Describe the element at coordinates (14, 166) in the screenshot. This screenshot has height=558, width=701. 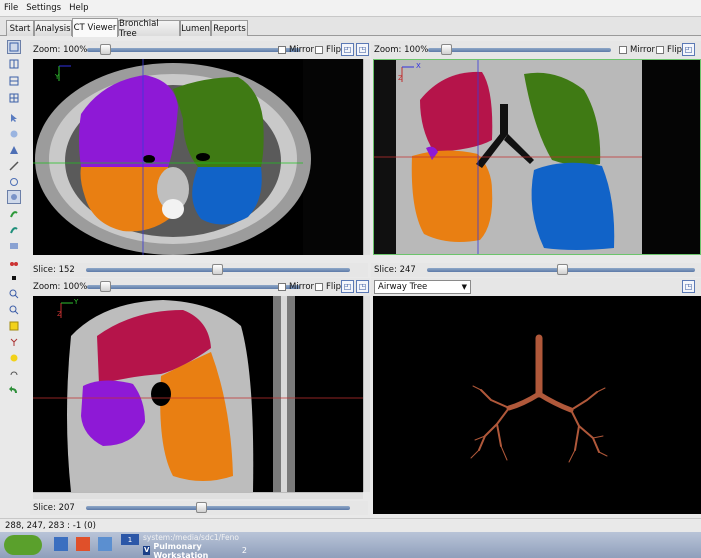
I see `measure-icon` at that location.